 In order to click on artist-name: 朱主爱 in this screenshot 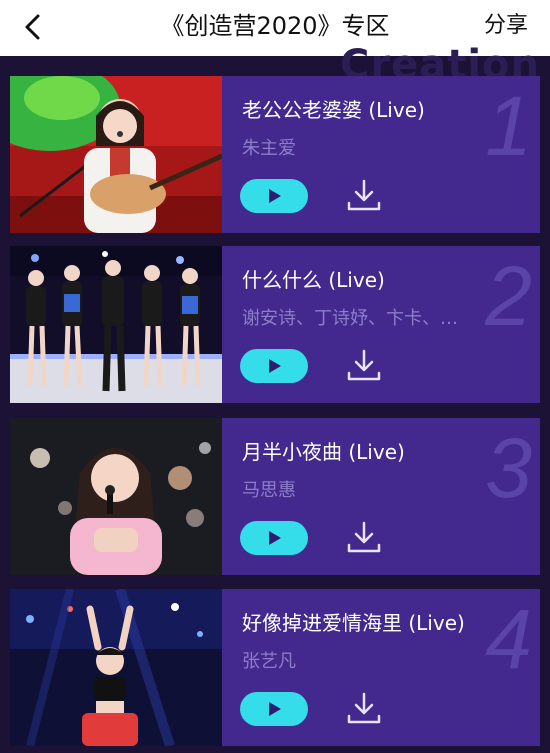, I will do `click(269, 148)`.